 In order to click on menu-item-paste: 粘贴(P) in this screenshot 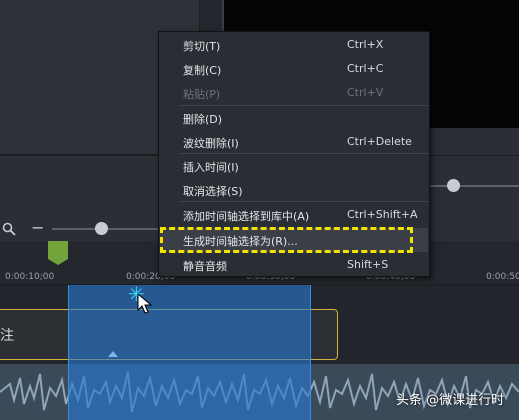, I will do `click(201, 94)`.